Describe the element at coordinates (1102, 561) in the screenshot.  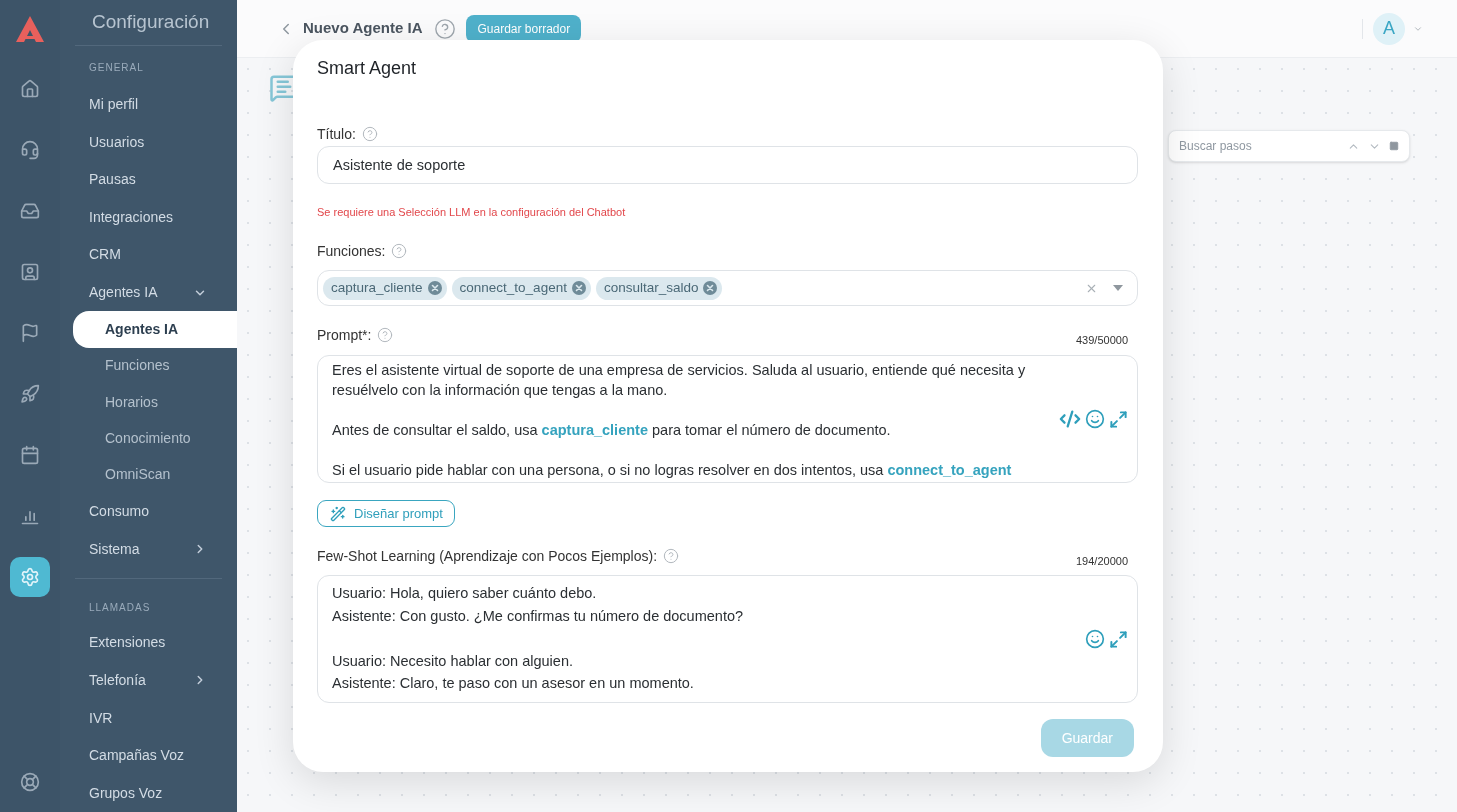
I see `character-counter: 194/20000` at that location.